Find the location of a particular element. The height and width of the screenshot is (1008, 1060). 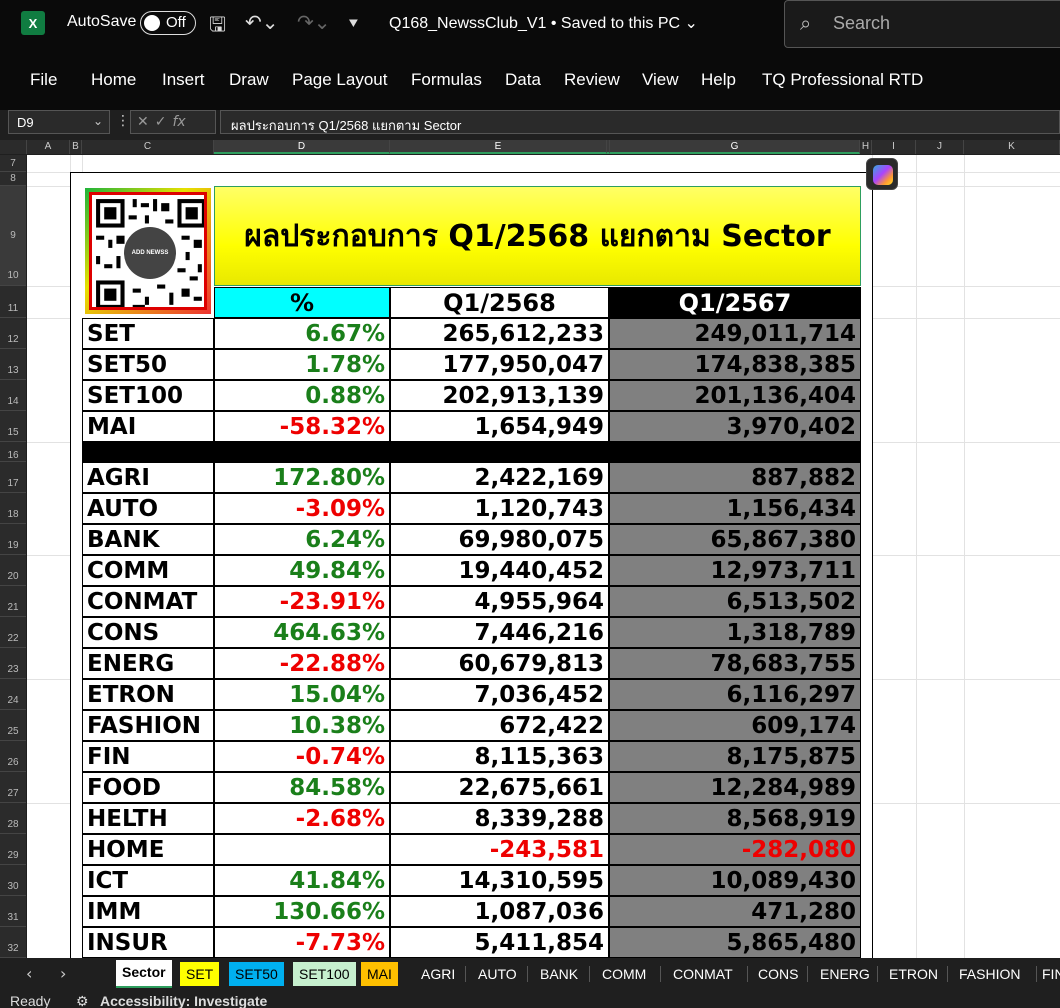

row-header: 10 is located at coordinates (13, 276).